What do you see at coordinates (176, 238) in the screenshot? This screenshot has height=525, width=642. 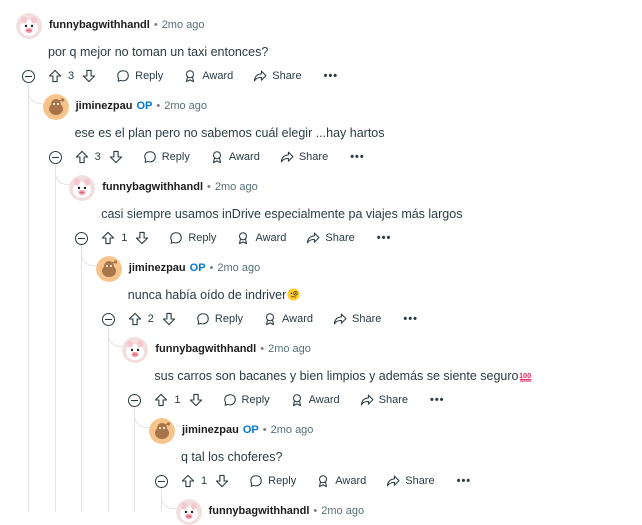 I see `reply-icon` at bounding box center [176, 238].